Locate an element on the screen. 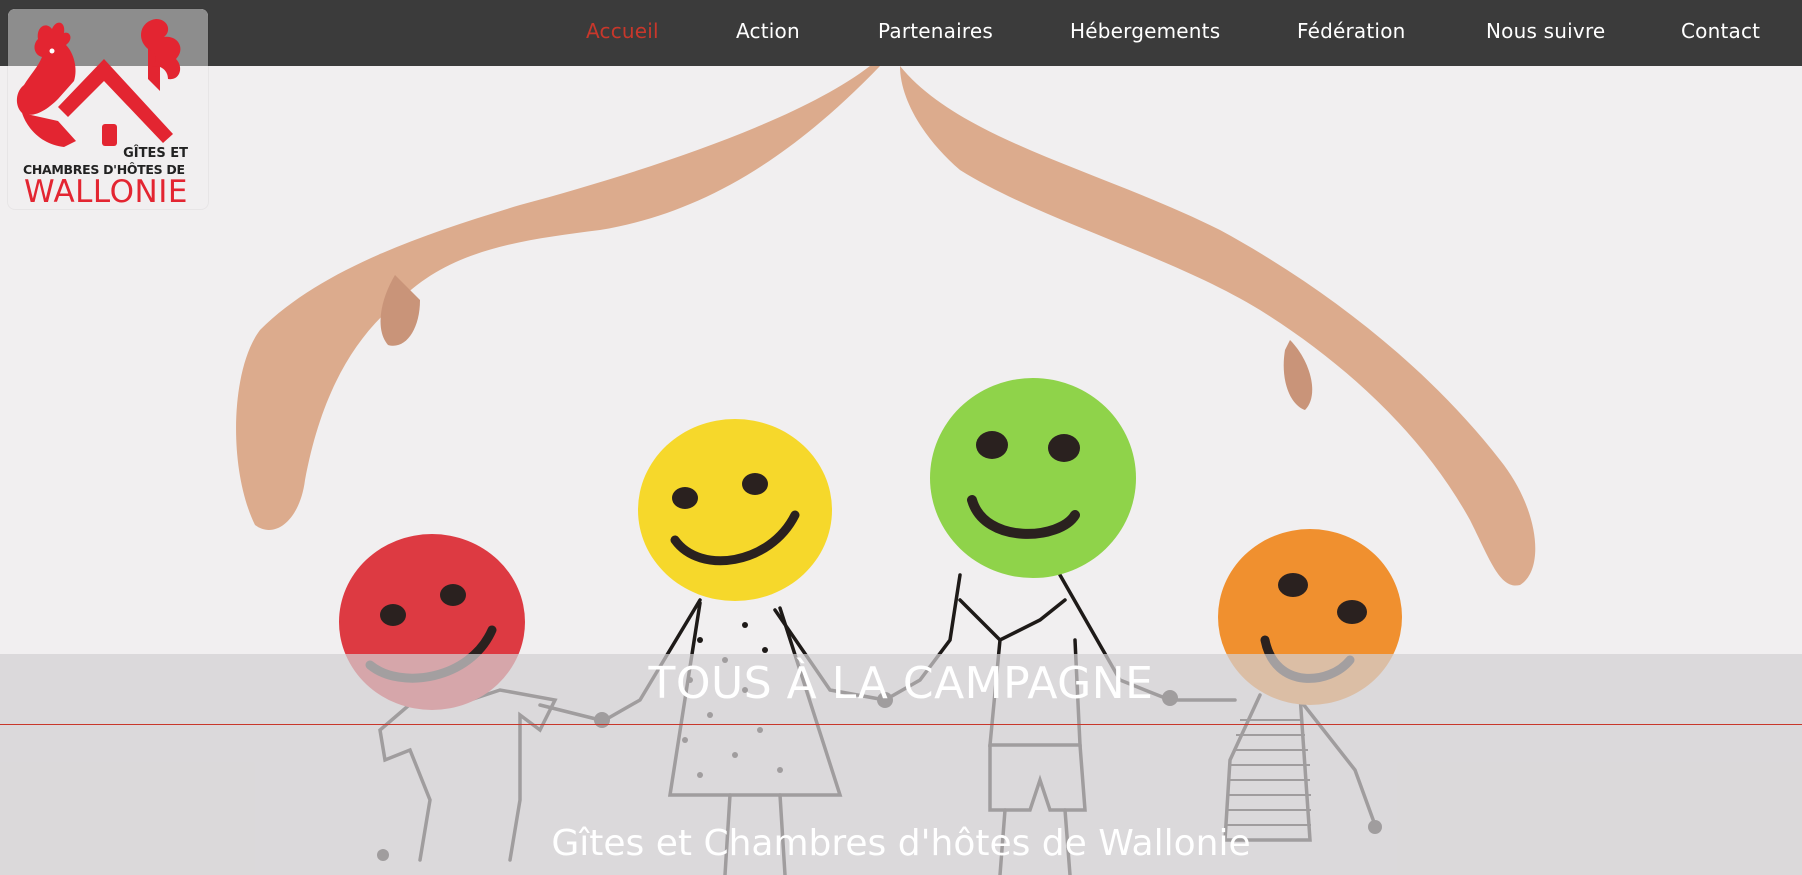 The height and width of the screenshot is (875, 1802). hero-subtitle: Gîtes et Chambres d'hôtes de Wallonie is located at coordinates (901, 843).